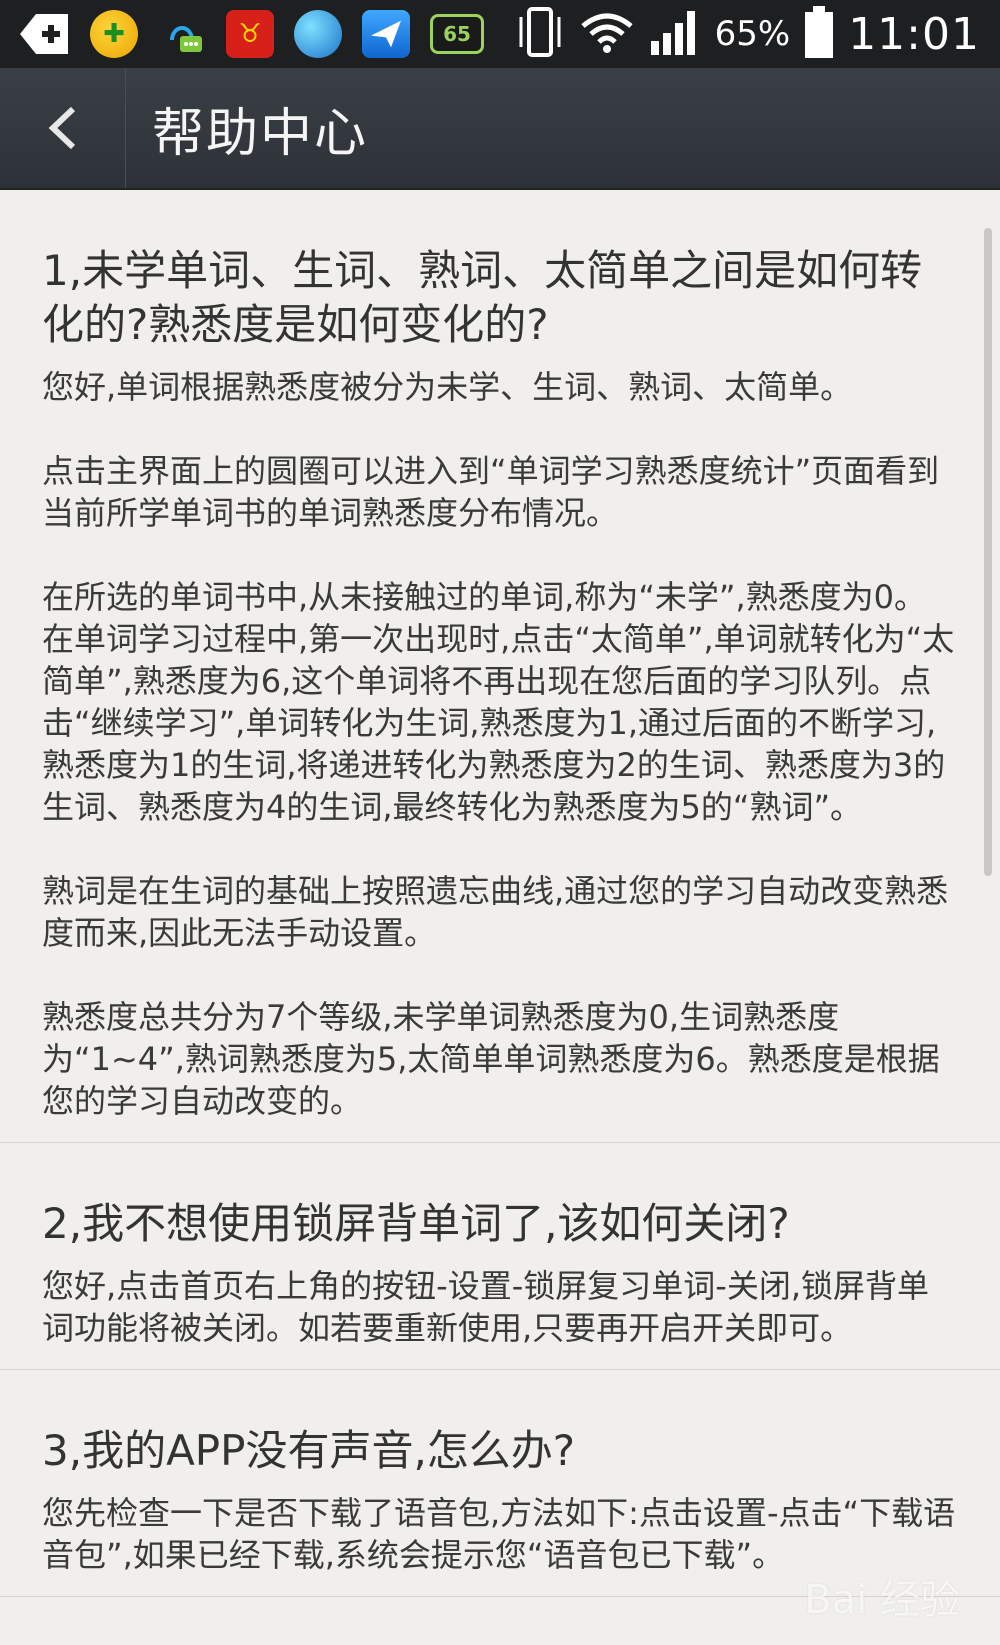  Describe the element at coordinates (309, 1450) in the screenshot. I see `faq-question: 3,我的APP没有声音,怎么办?` at that location.